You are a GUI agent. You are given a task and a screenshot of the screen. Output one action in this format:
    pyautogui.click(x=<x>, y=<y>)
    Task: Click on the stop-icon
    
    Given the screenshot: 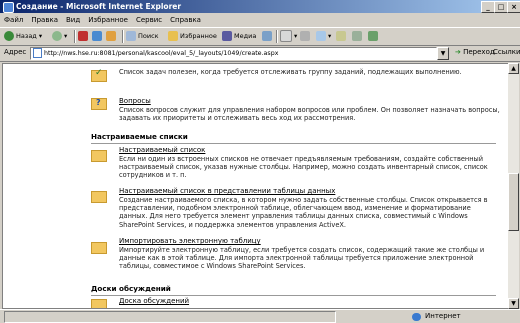 What is the action you would take?
    pyautogui.click(x=83, y=36)
    